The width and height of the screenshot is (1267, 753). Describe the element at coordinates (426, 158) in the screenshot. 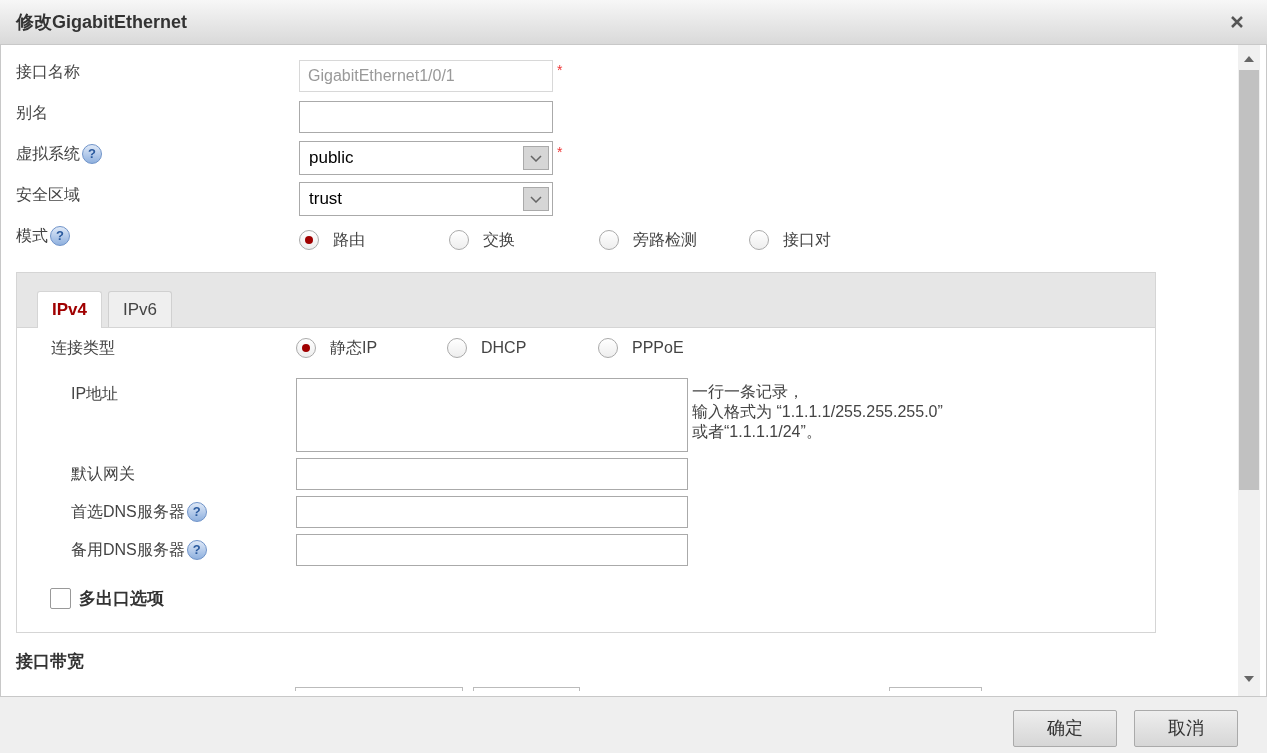

I see `select-field: public` at that location.